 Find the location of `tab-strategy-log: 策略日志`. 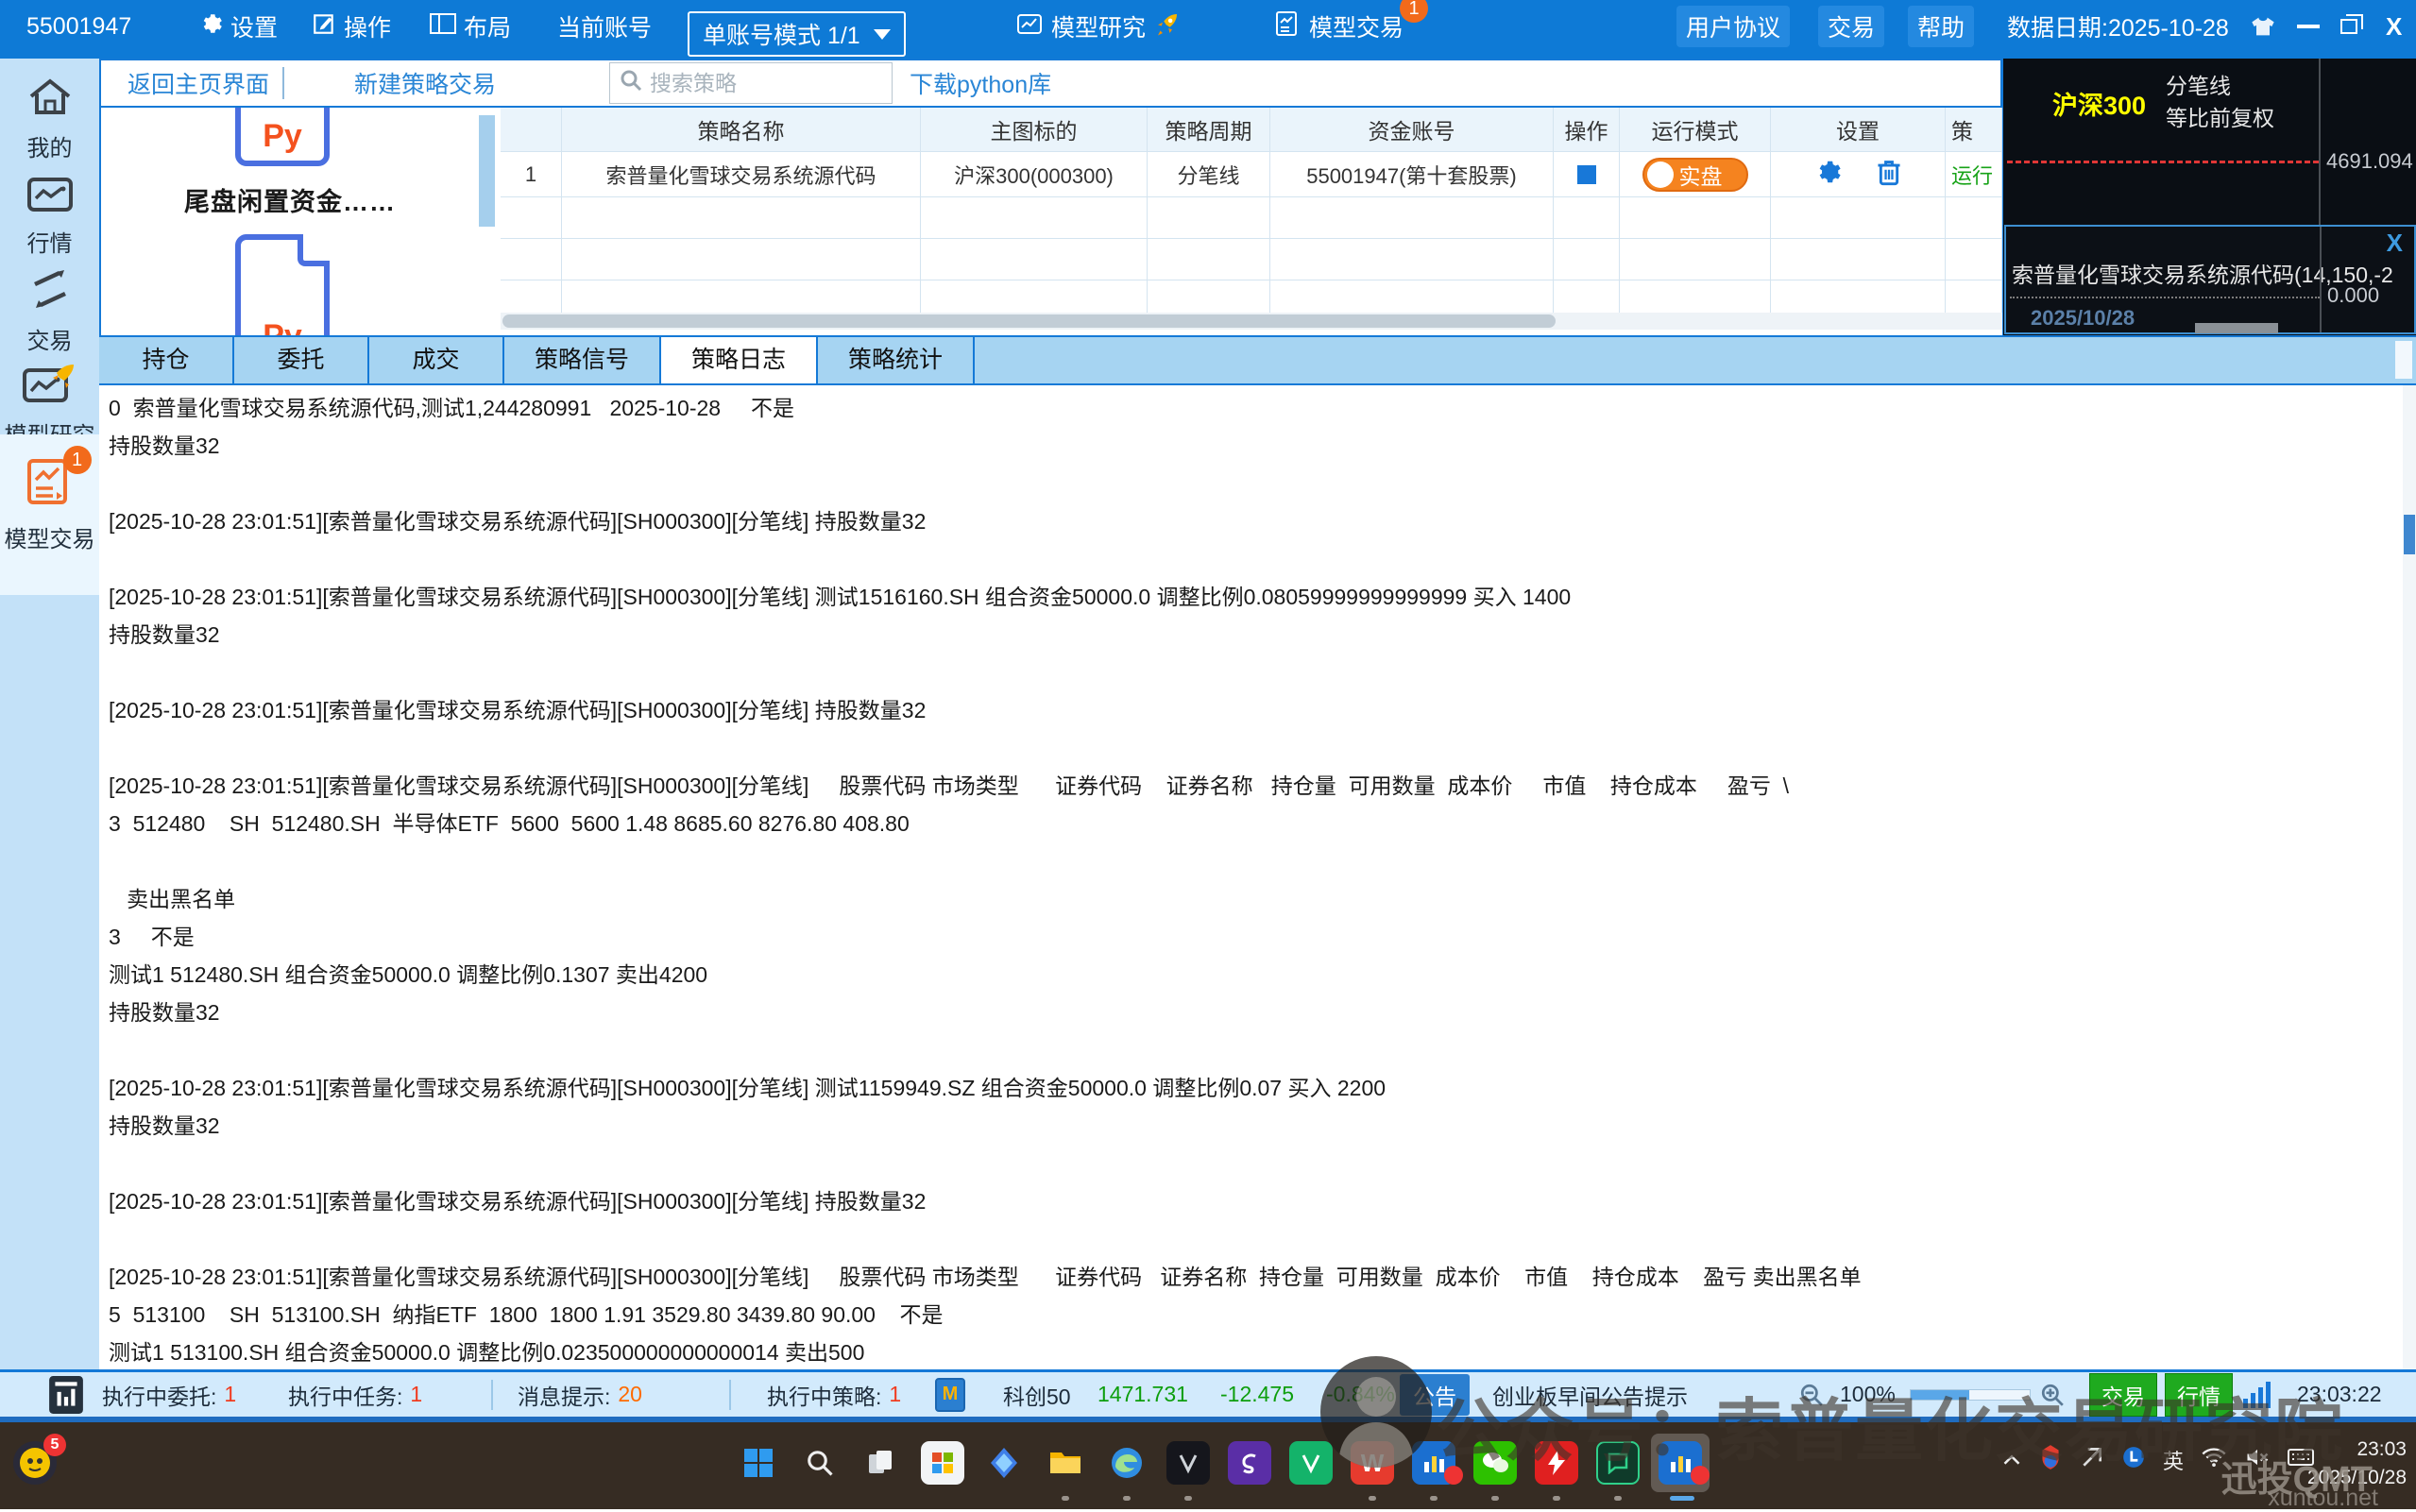

tab-strategy-log: 策略日志 is located at coordinates (740, 360).